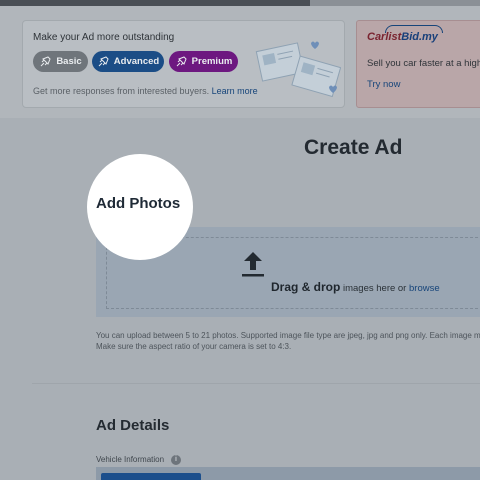  I want to click on info-icon: i, so click(176, 460).